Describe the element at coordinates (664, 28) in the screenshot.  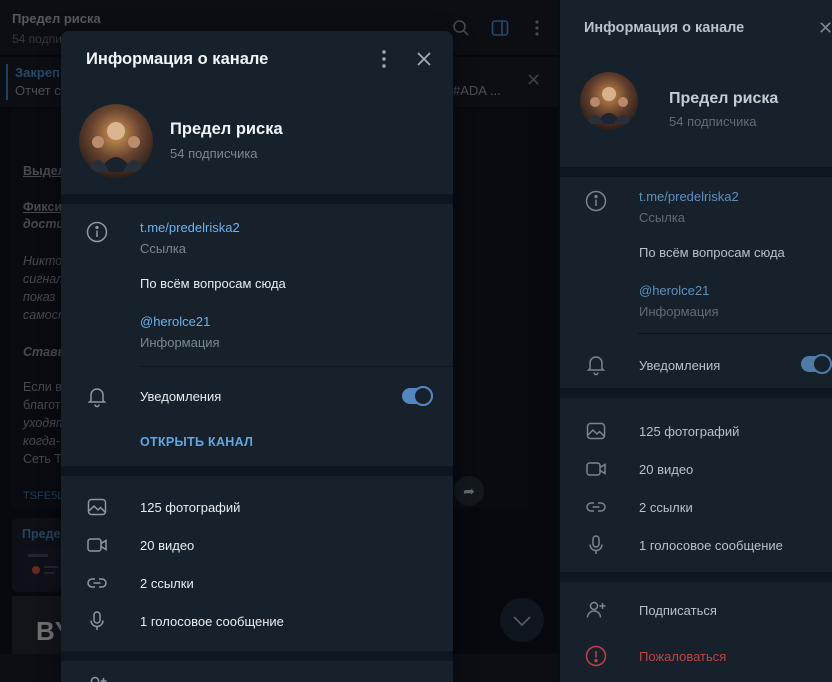
I see `panel-title: Информация о канале` at that location.